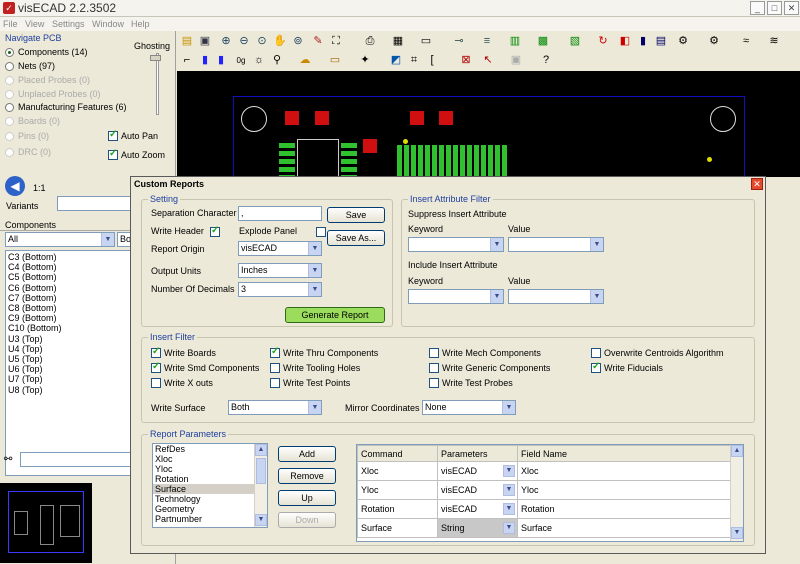 Image resolution: width=800 pixels, height=564 pixels. I want to click on scroll-thumb, so click(261, 471).